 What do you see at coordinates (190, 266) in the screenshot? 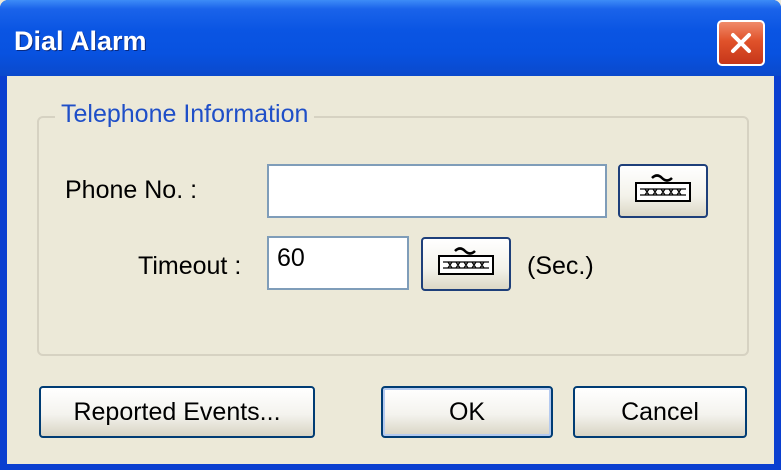
I see `timeout-label: Timeout :` at bounding box center [190, 266].